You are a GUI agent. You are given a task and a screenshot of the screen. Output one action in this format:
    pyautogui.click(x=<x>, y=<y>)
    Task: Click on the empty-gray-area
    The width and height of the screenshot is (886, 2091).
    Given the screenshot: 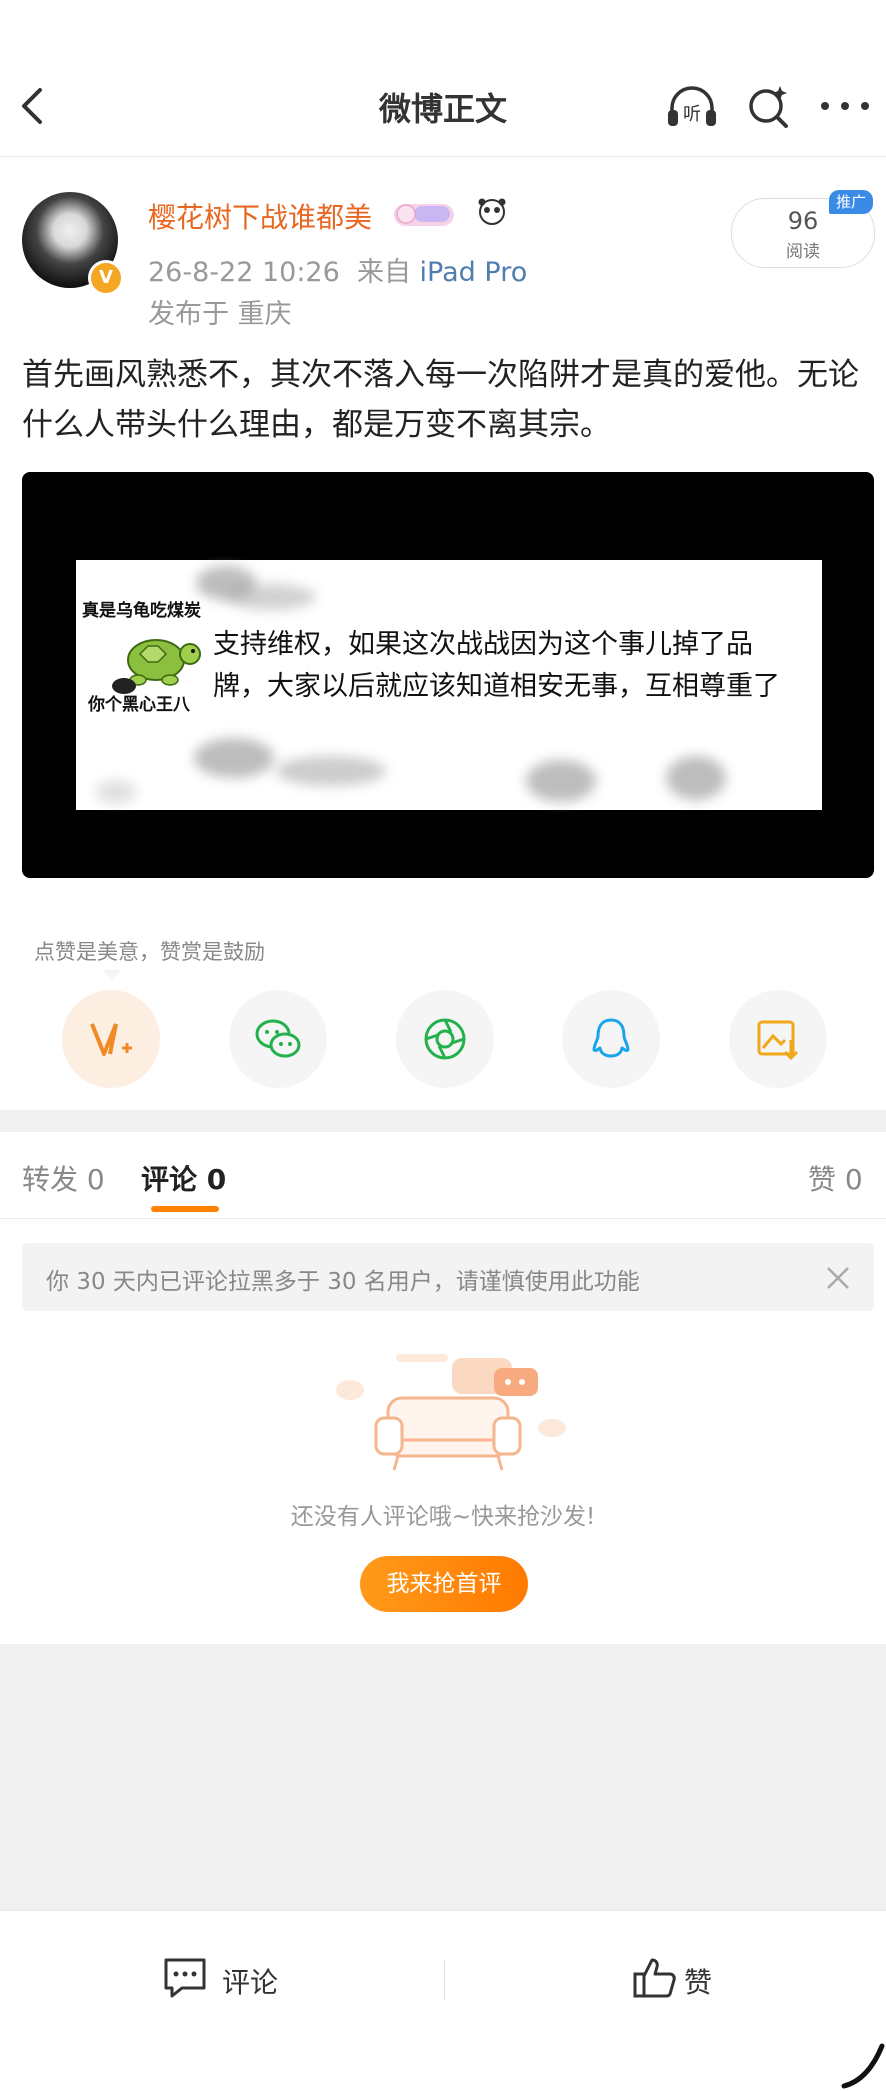 What is the action you would take?
    pyautogui.click(x=443, y=1777)
    